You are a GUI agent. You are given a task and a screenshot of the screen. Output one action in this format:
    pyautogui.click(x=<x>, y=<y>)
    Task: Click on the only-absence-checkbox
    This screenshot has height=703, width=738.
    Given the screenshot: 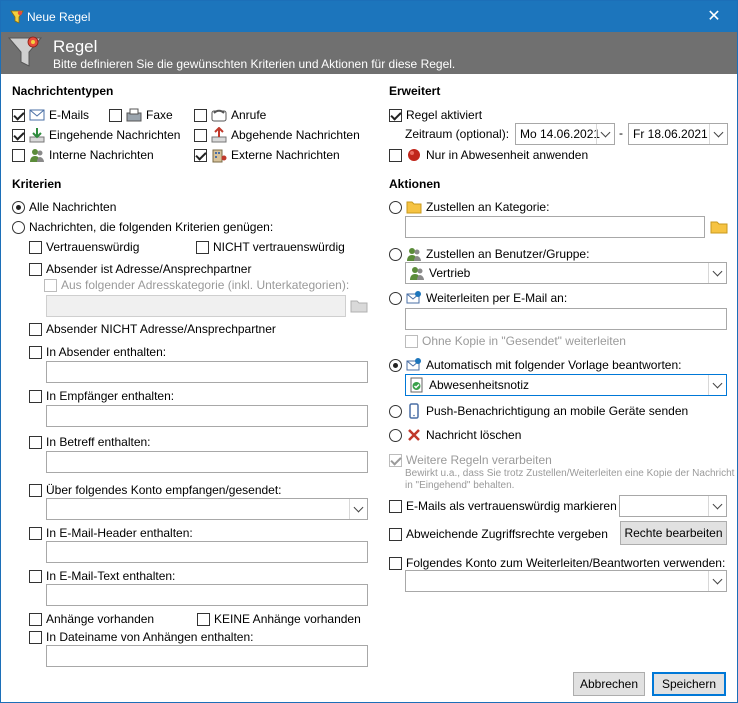 What is the action you would take?
    pyautogui.click(x=395, y=155)
    